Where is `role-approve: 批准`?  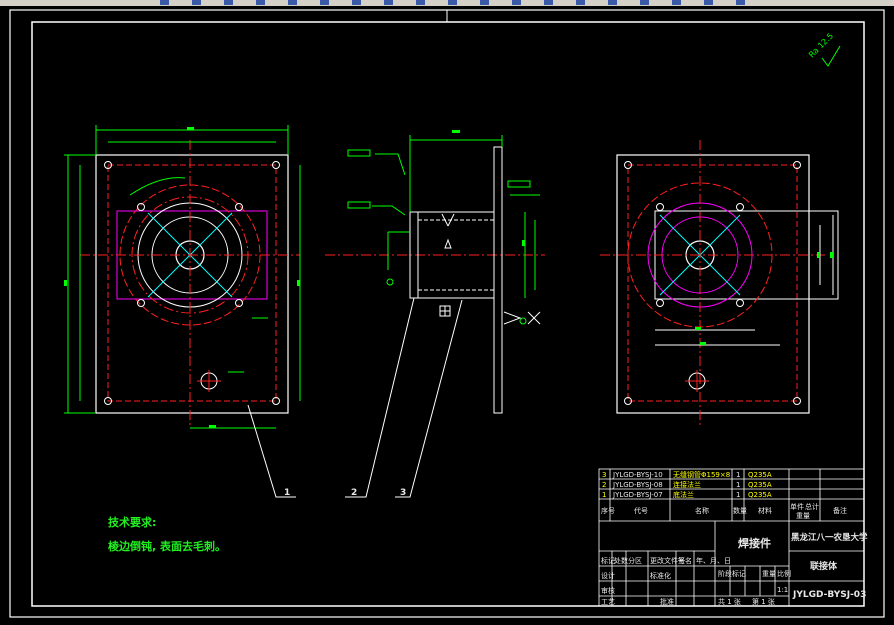
role-approve: 批准 is located at coordinates (667, 601).